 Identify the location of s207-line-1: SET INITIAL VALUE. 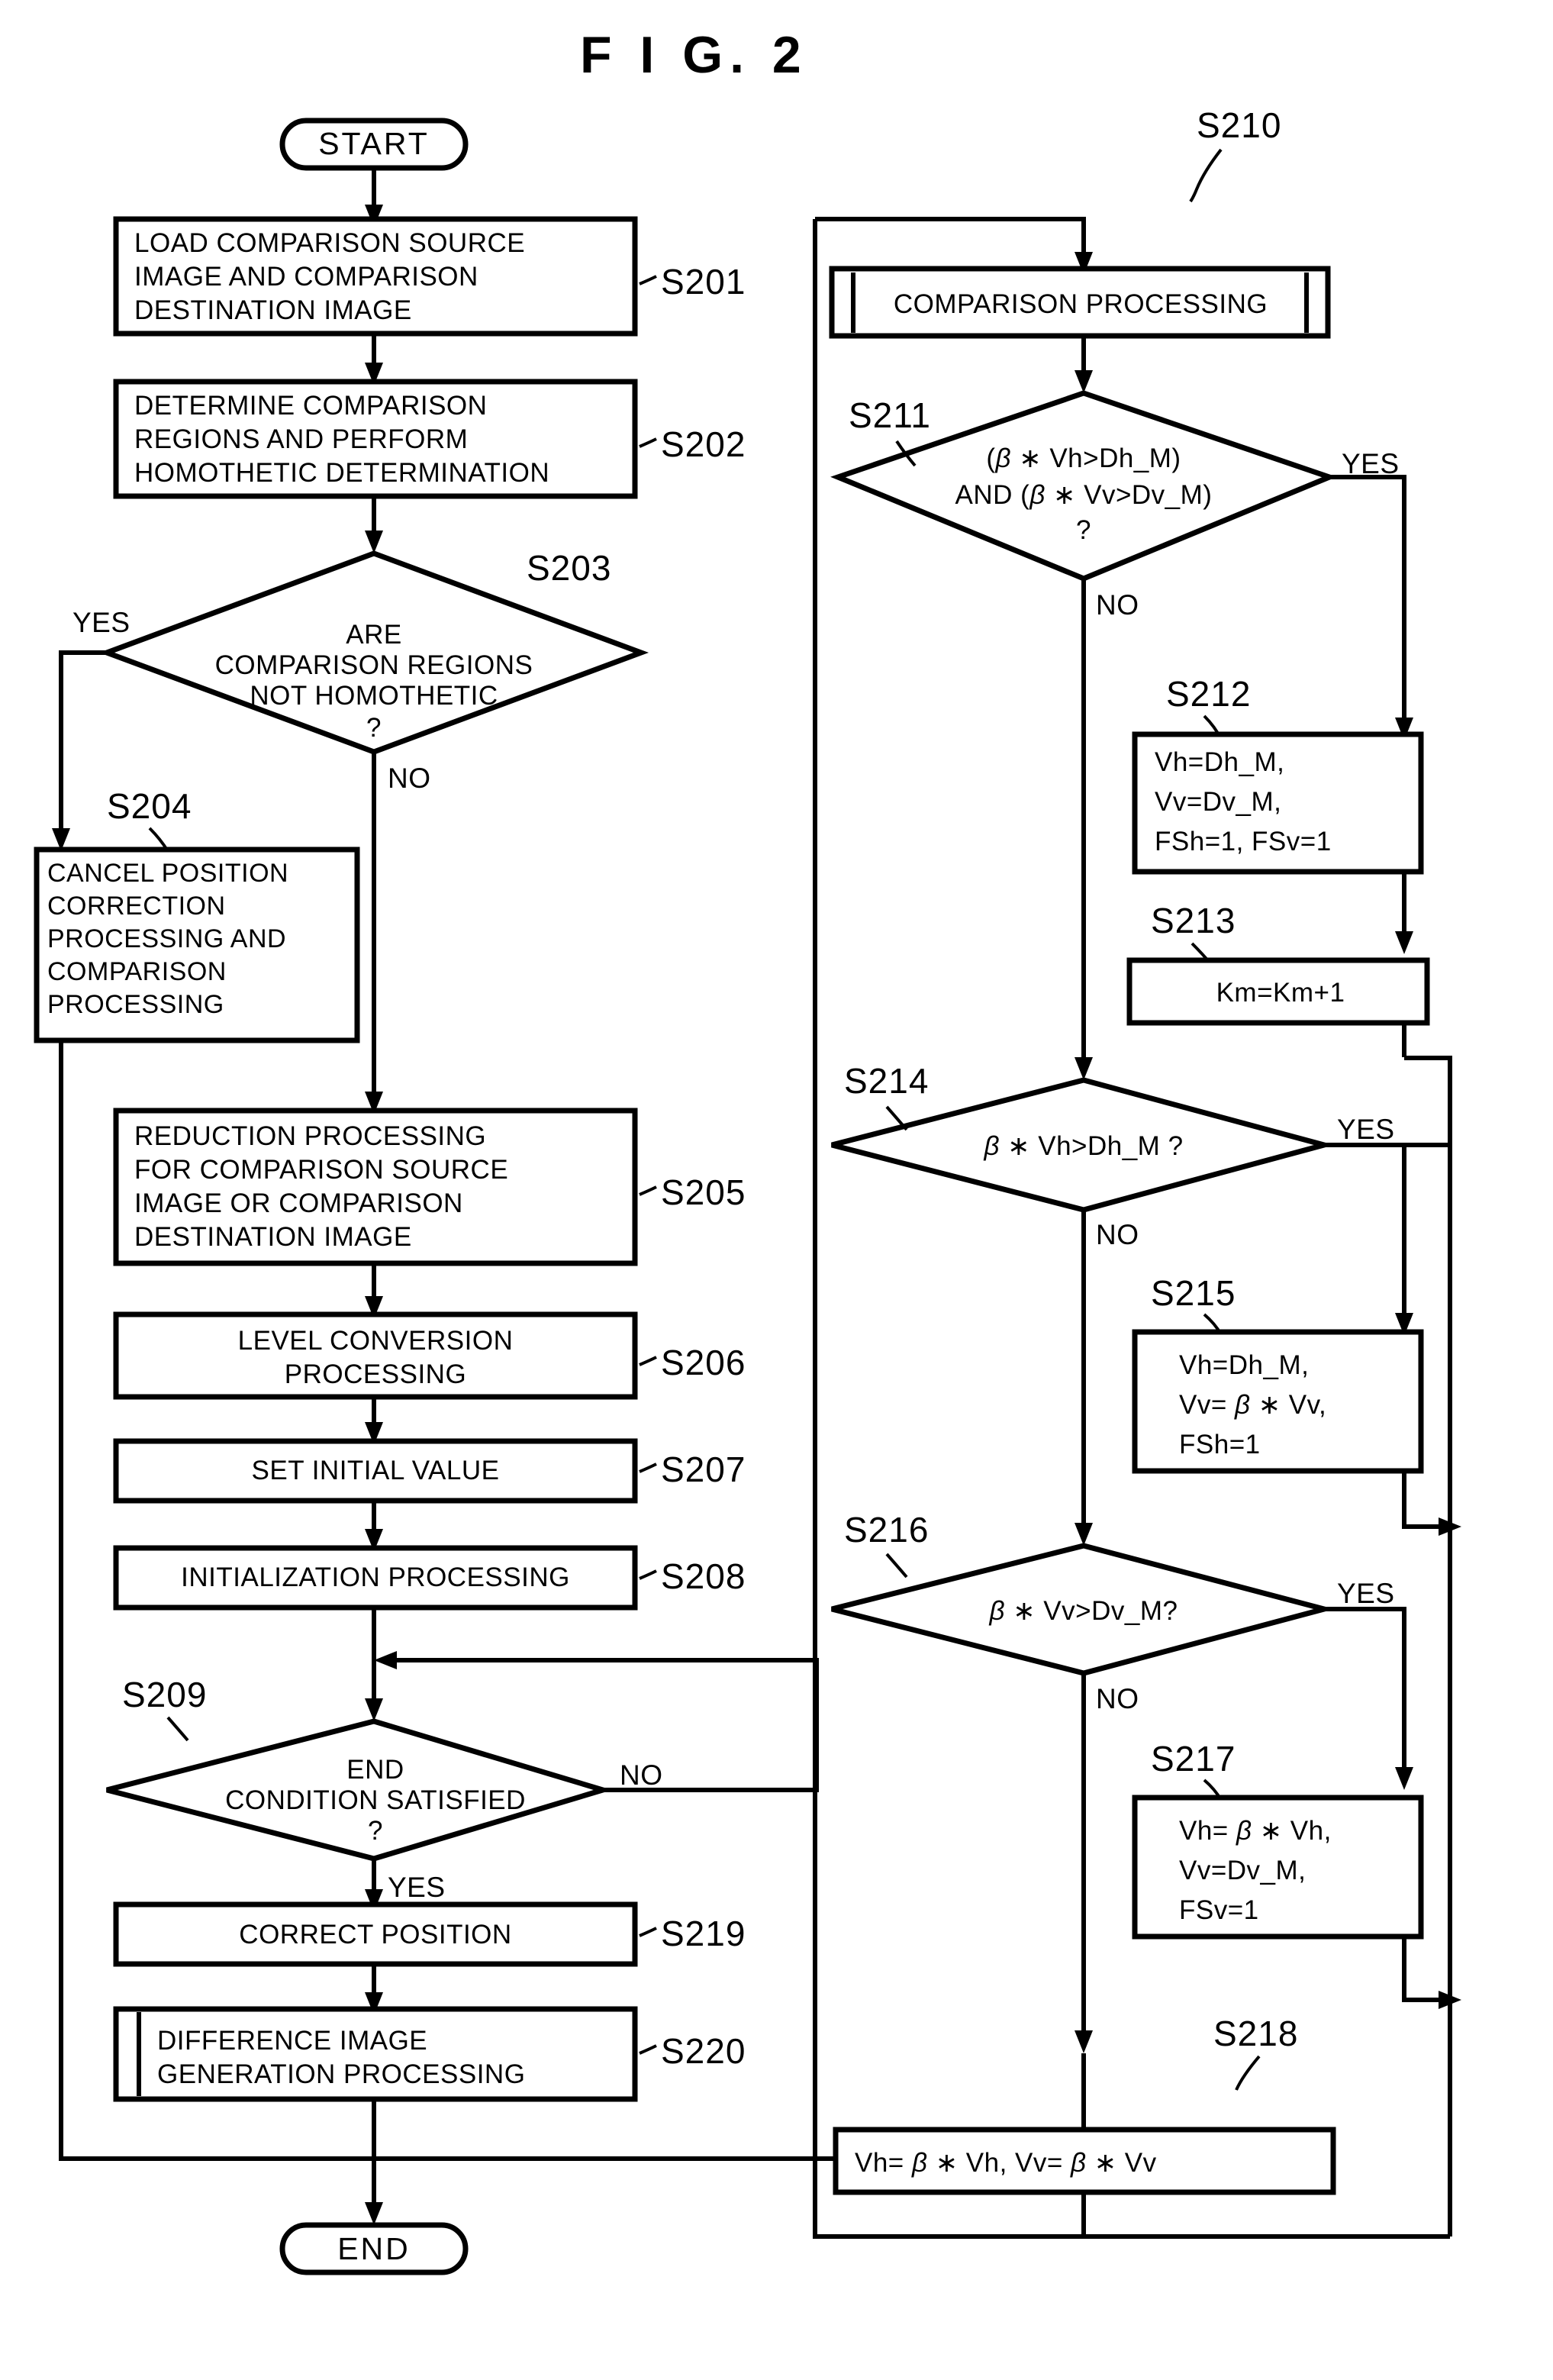
(376, 1470).